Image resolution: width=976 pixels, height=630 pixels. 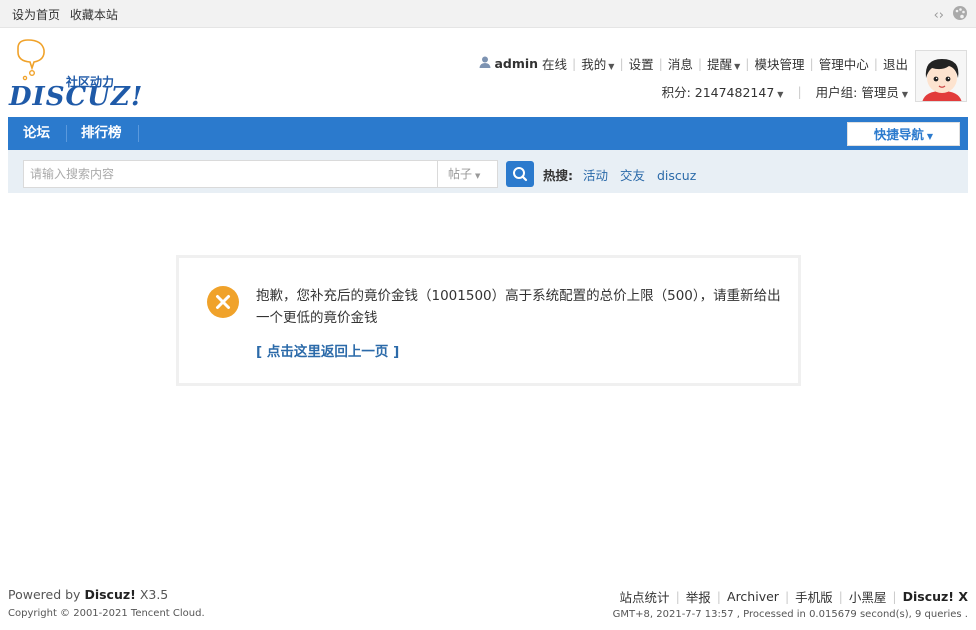 What do you see at coordinates (44, 594) in the screenshot?
I see `powered-by-label: Powered by` at bounding box center [44, 594].